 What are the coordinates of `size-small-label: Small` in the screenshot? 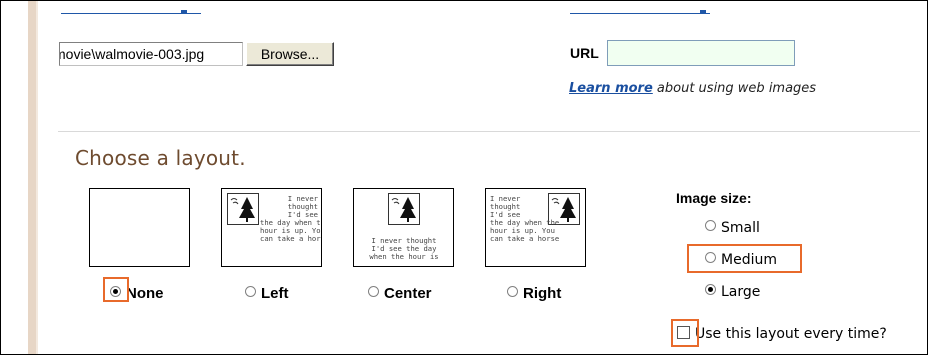 It's located at (740, 228).